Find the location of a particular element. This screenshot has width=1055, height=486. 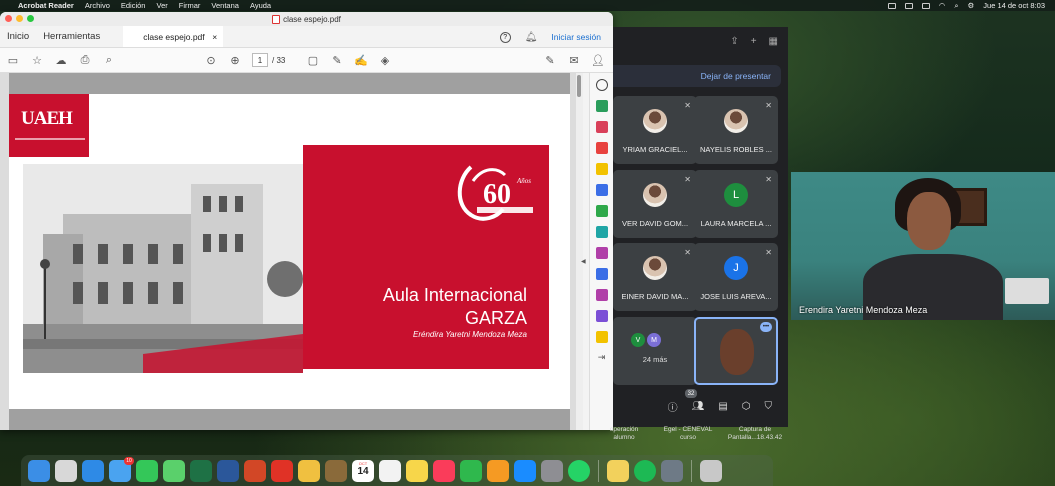

dock-word-icon is located at coordinates (228, 470).